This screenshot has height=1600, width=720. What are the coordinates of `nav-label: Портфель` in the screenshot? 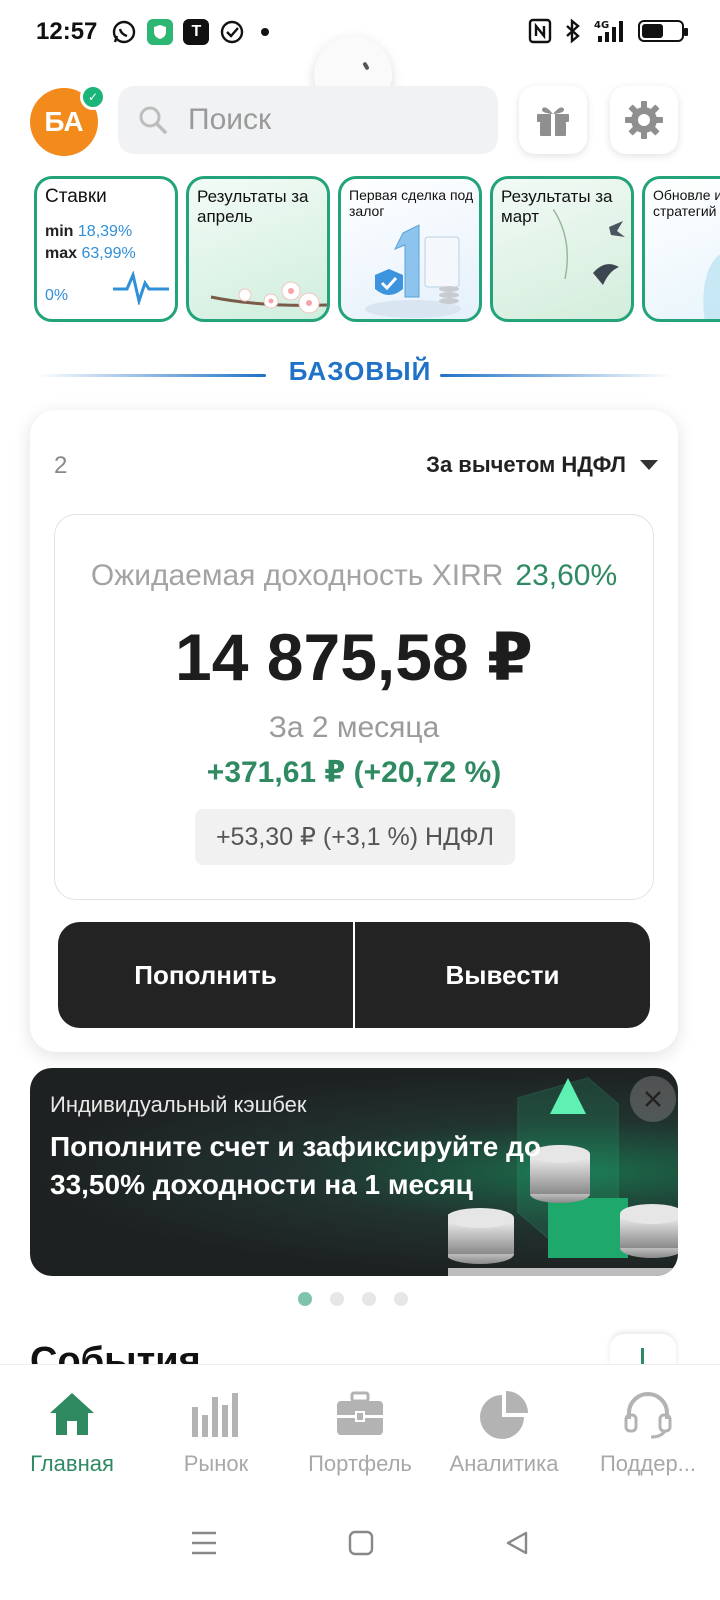 It's located at (360, 1463).